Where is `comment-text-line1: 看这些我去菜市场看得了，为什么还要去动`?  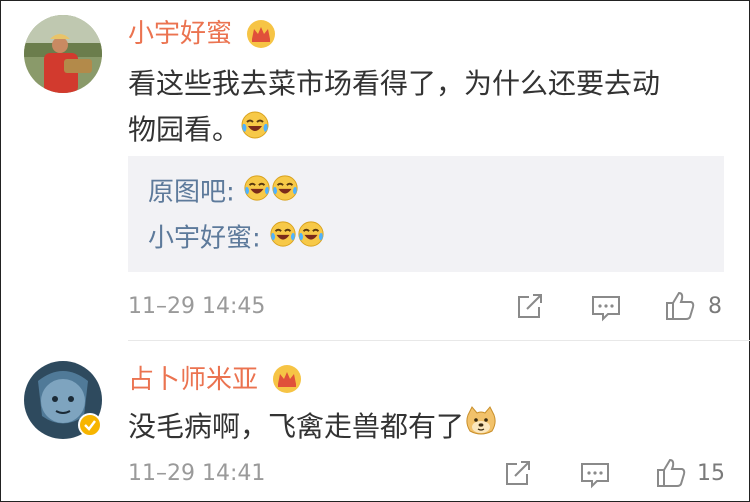
comment-text-line1: 看这些我去菜市场看得了，为什么还要去动 is located at coordinates (394, 83).